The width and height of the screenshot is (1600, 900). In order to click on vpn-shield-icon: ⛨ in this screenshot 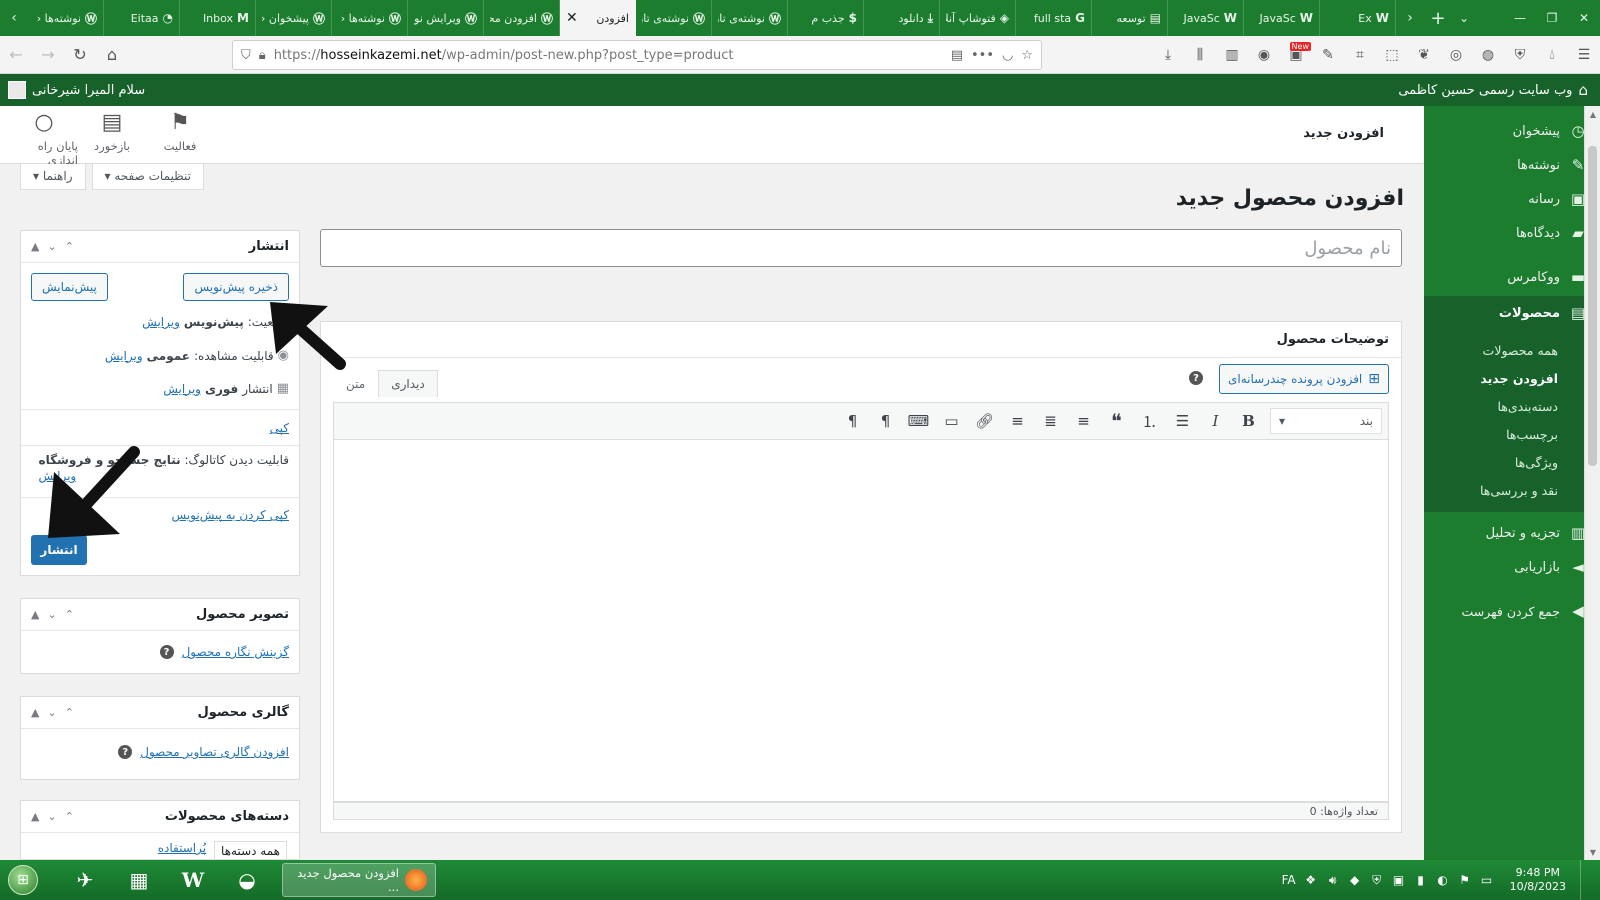, I will do `click(1520, 55)`.